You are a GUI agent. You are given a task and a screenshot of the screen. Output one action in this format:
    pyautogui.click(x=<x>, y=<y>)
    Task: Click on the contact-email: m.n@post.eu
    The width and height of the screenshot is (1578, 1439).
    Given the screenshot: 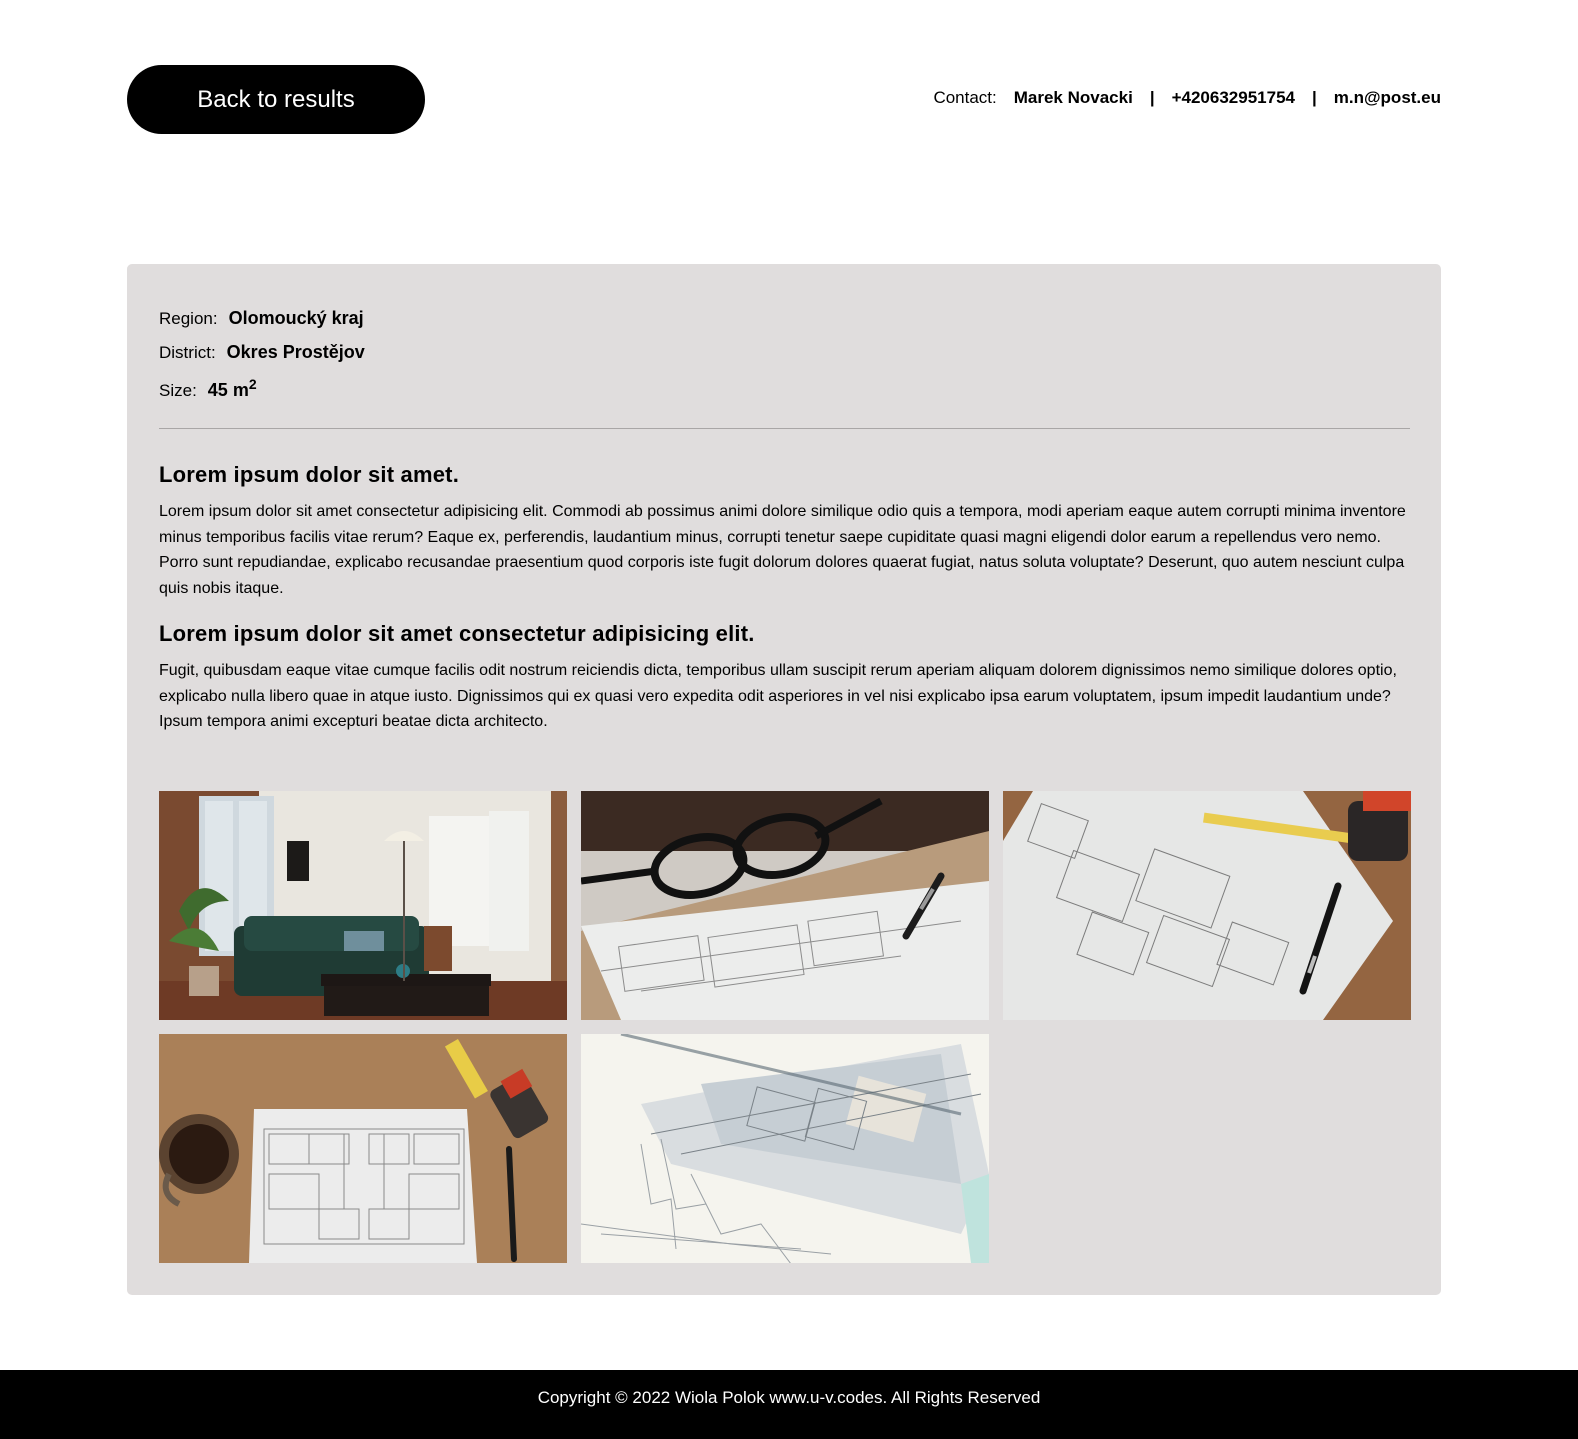 What is the action you would take?
    pyautogui.click(x=1387, y=98)
    